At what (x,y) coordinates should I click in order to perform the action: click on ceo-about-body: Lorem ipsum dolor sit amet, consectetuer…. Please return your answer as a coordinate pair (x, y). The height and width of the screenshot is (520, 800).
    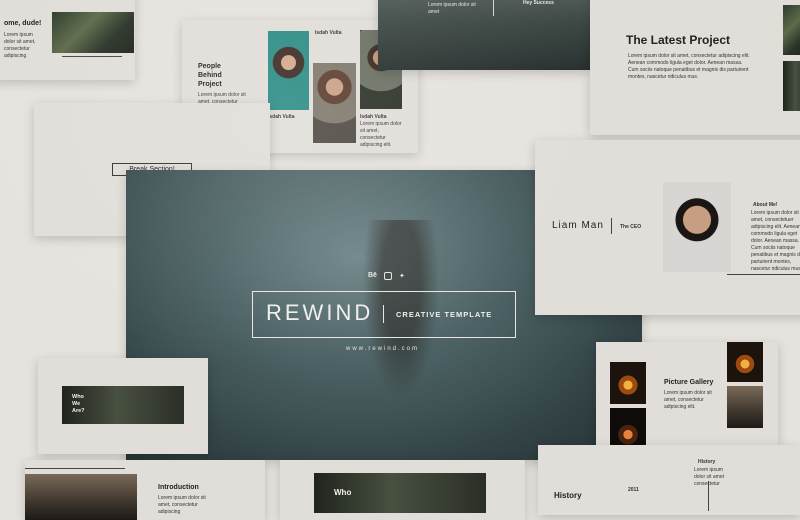
    Looking at the image, I should click on (775, 241).